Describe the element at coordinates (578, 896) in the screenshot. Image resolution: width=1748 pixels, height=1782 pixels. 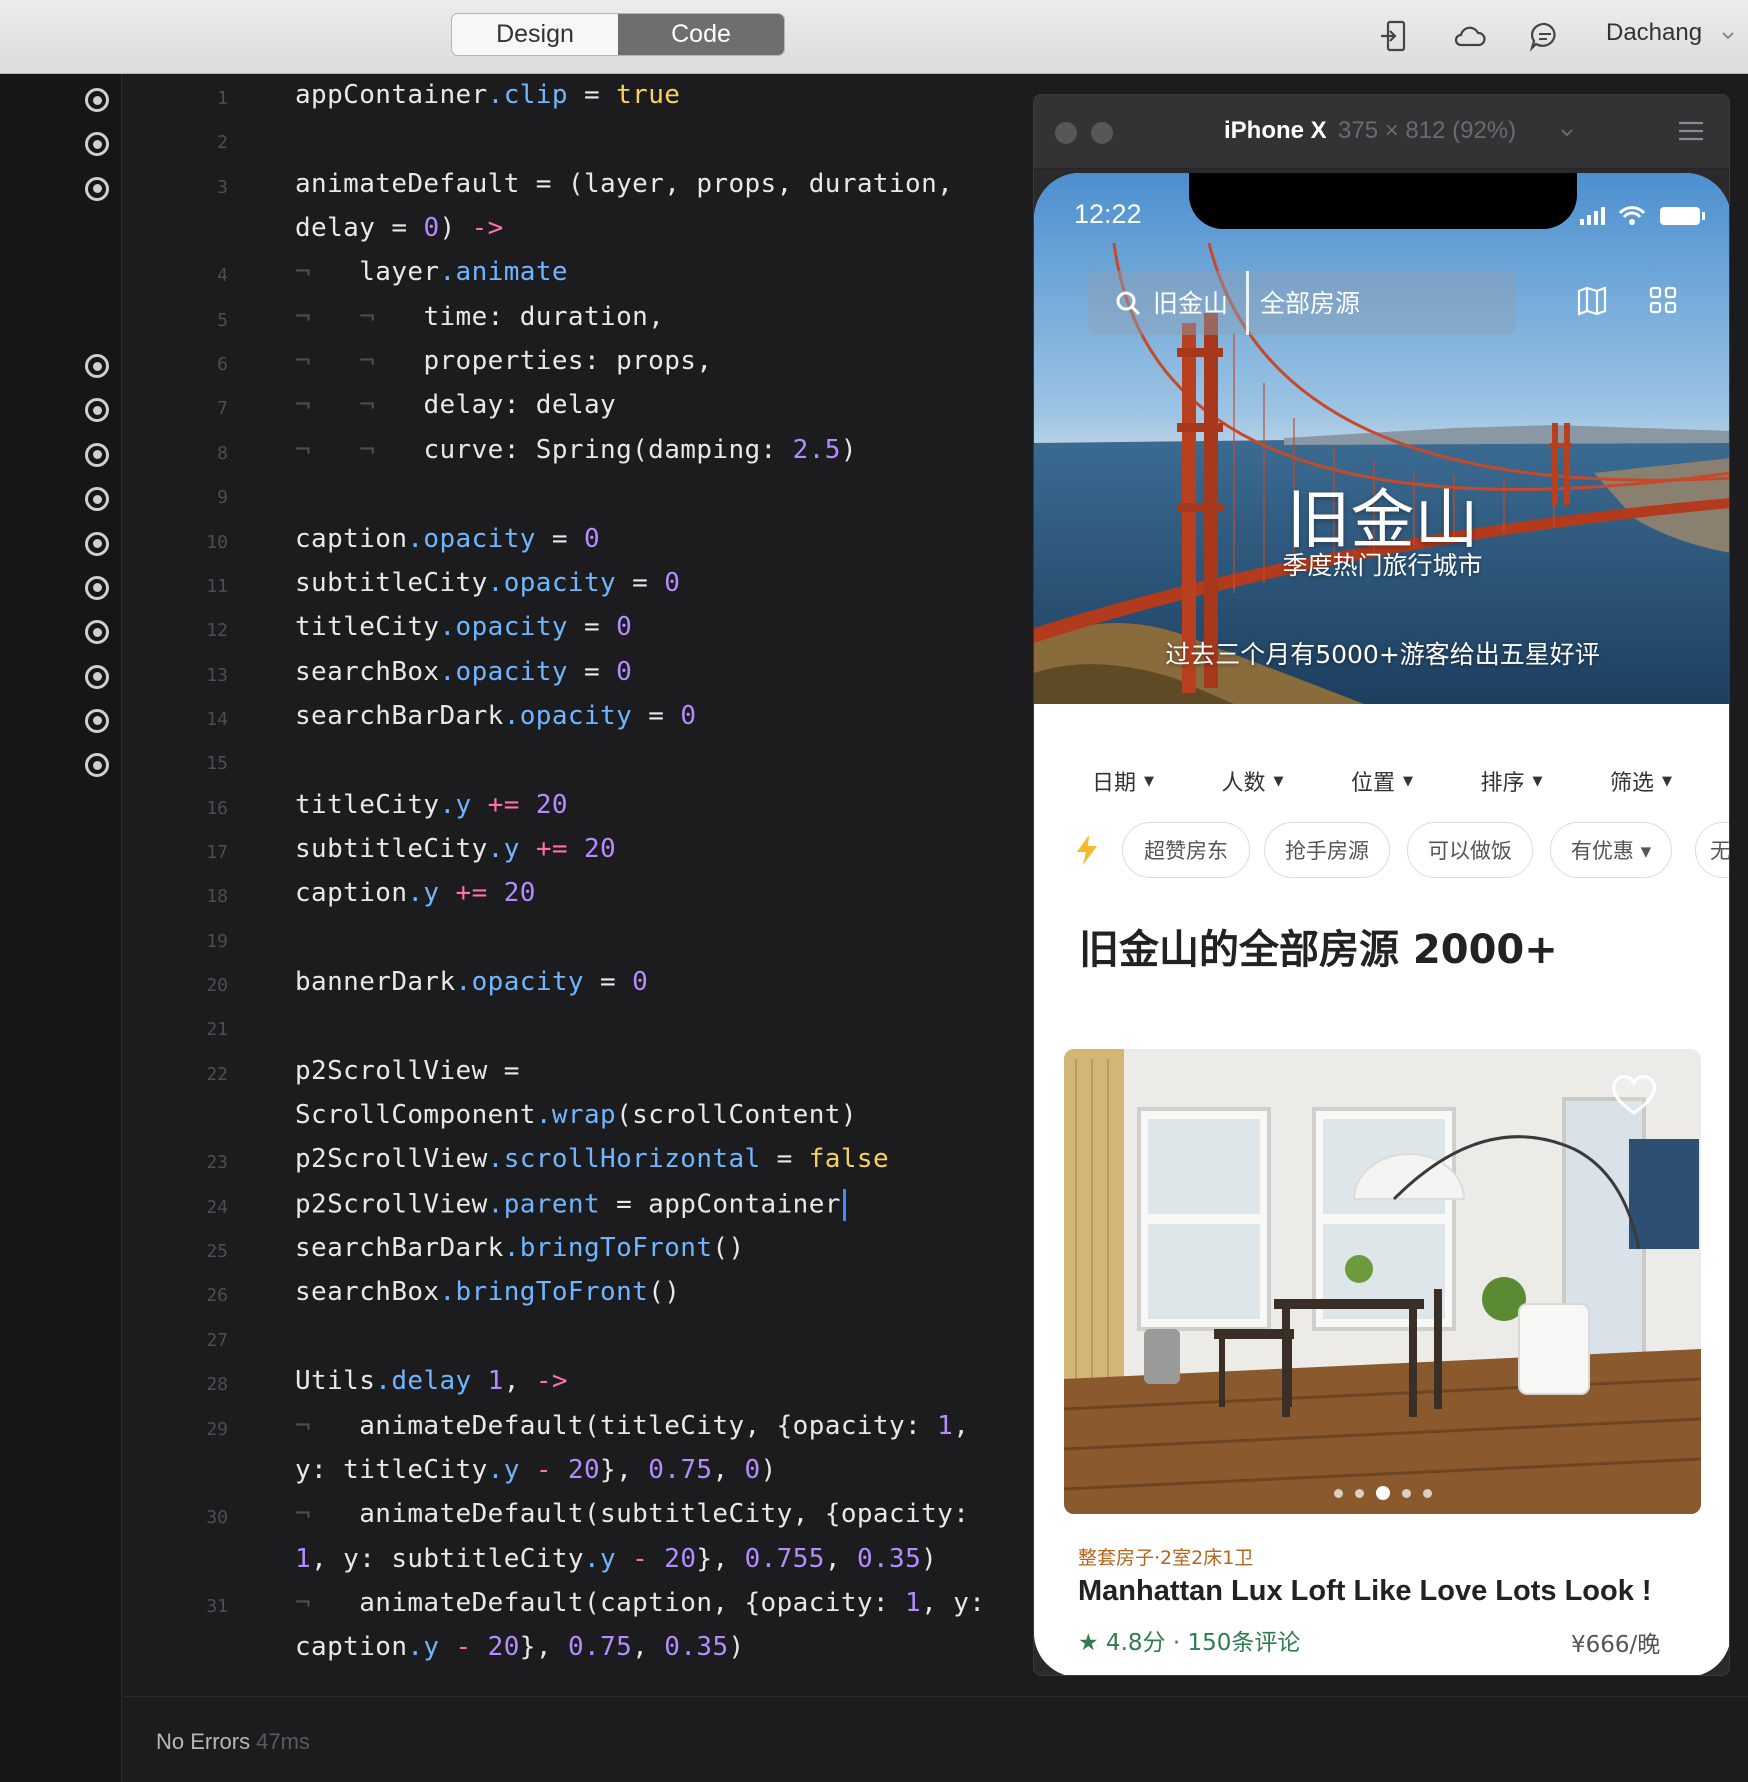
I see `code-line: 18 caption.y += 20` at that location.